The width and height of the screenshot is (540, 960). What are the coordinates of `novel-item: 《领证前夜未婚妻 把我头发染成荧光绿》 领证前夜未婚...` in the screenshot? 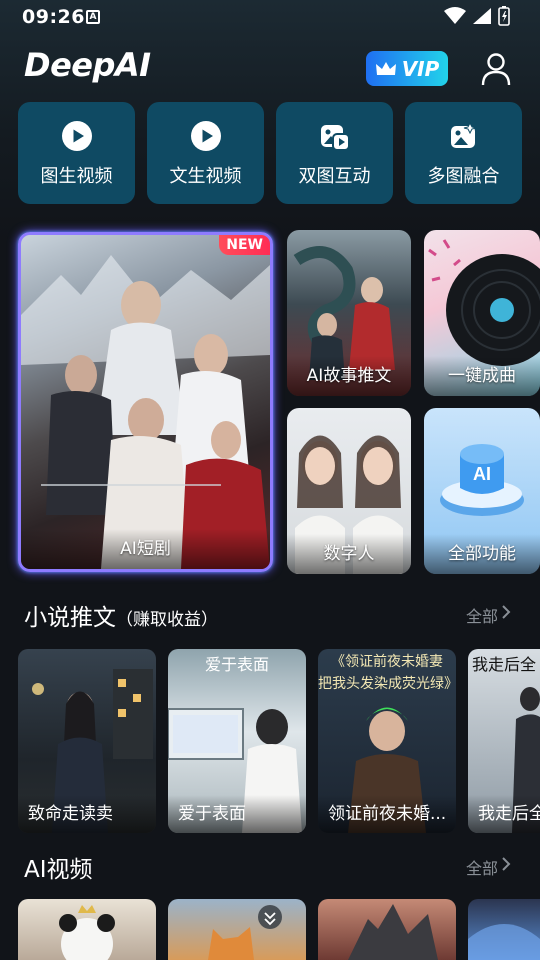 It's located at (387, 741).